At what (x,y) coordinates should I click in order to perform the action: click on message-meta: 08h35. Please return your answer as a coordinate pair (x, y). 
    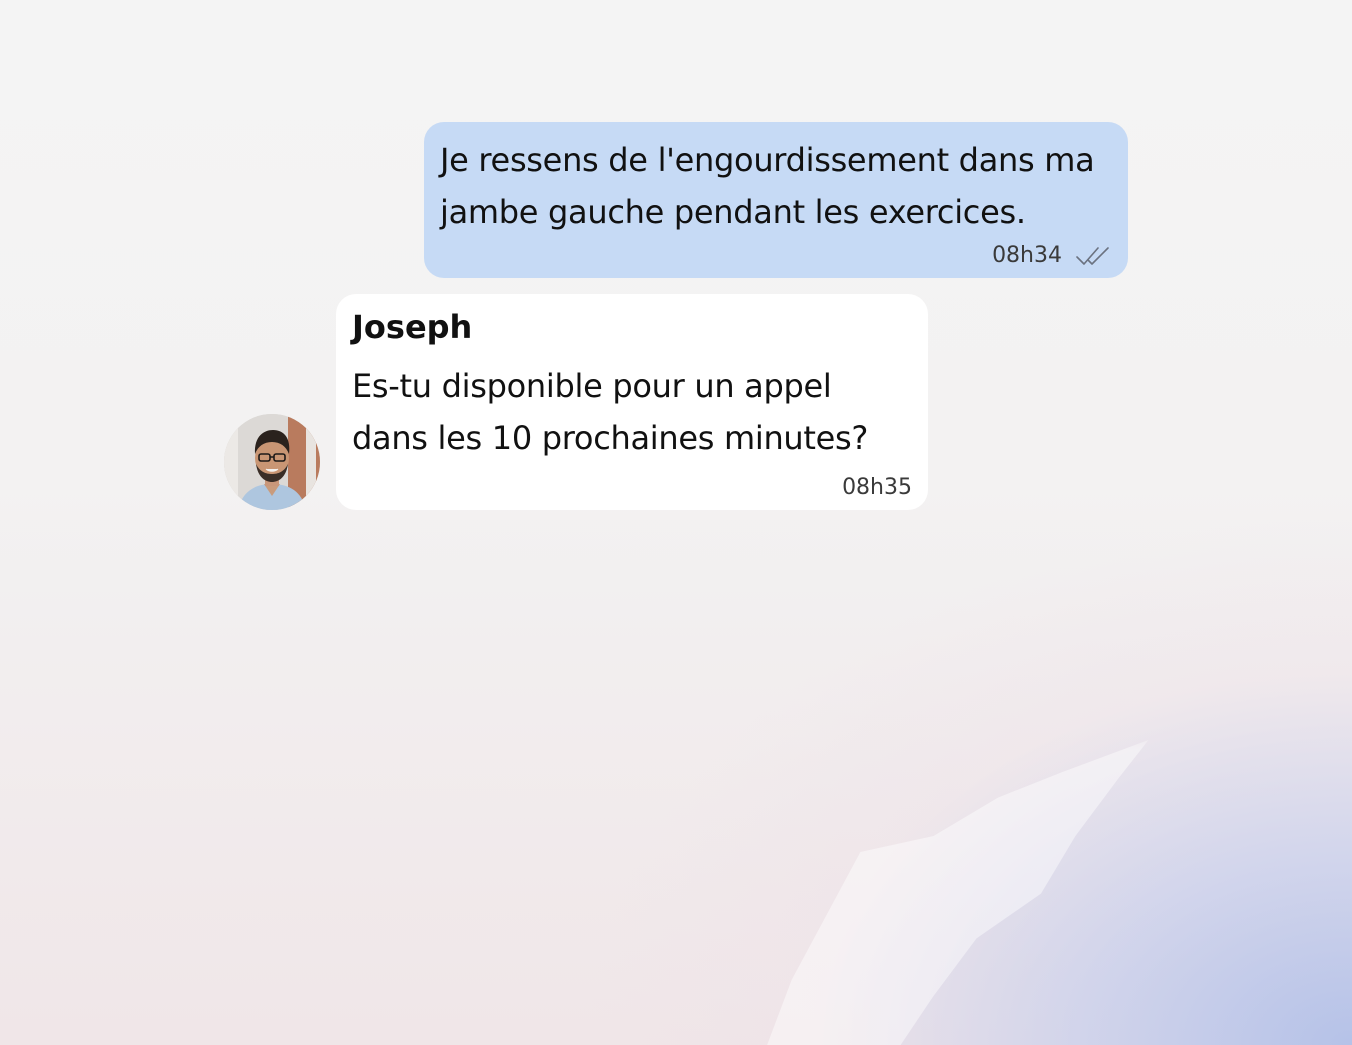
    Looking at the image, I should click on (877, 487).